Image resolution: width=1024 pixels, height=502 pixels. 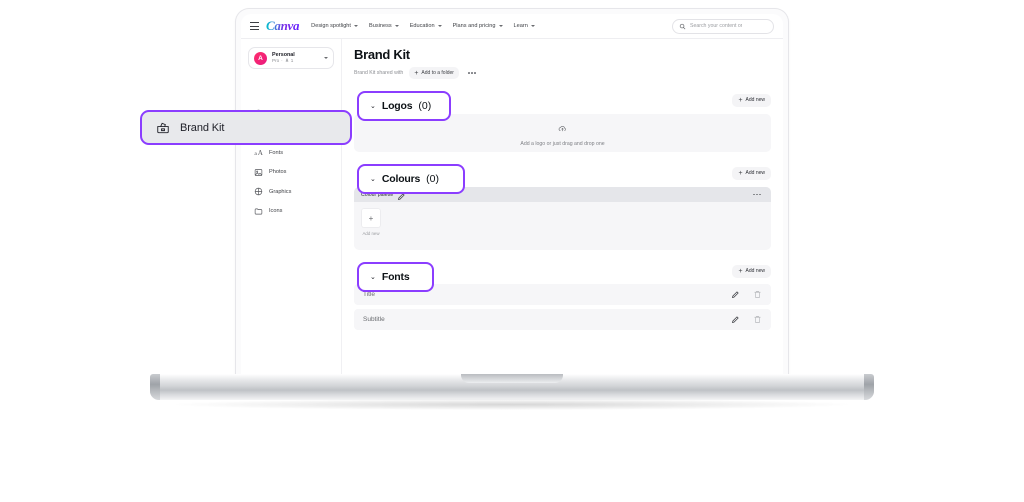 I want to click on callout-fonts-section: ⌄ Fonts, so click(x=395, y=277).